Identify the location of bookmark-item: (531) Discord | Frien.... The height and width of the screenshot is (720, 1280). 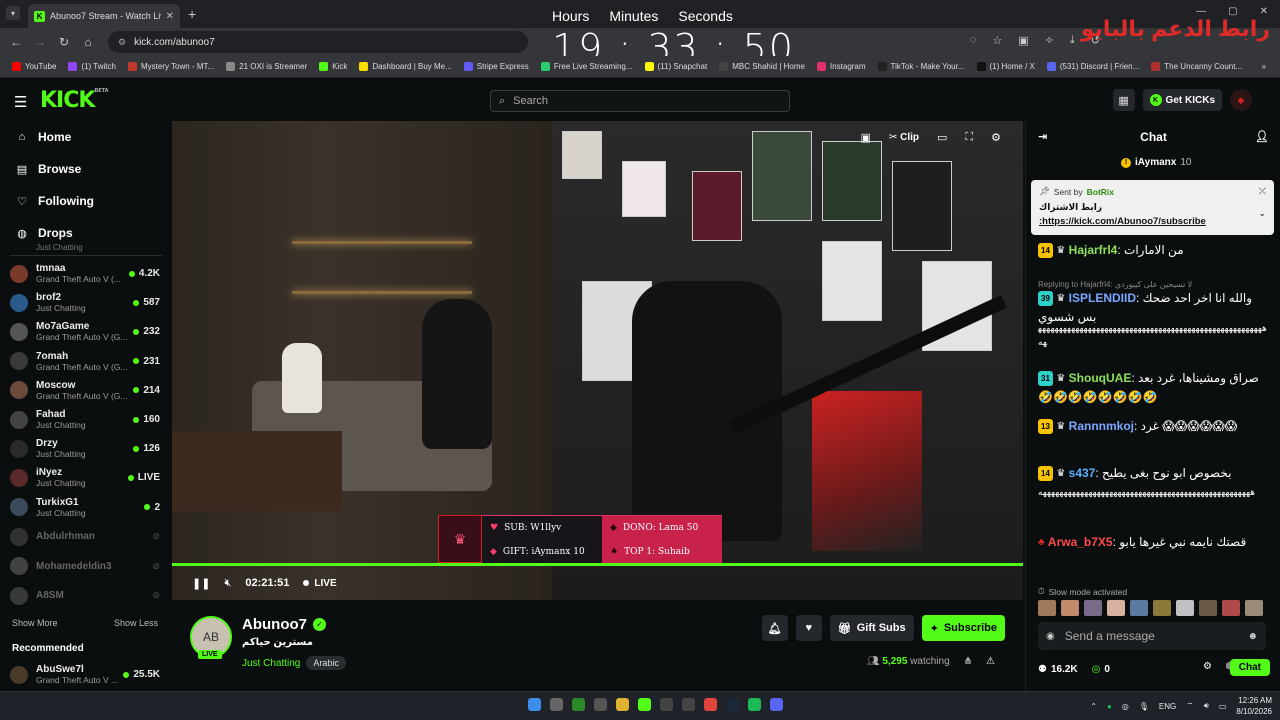
(1093, 66).